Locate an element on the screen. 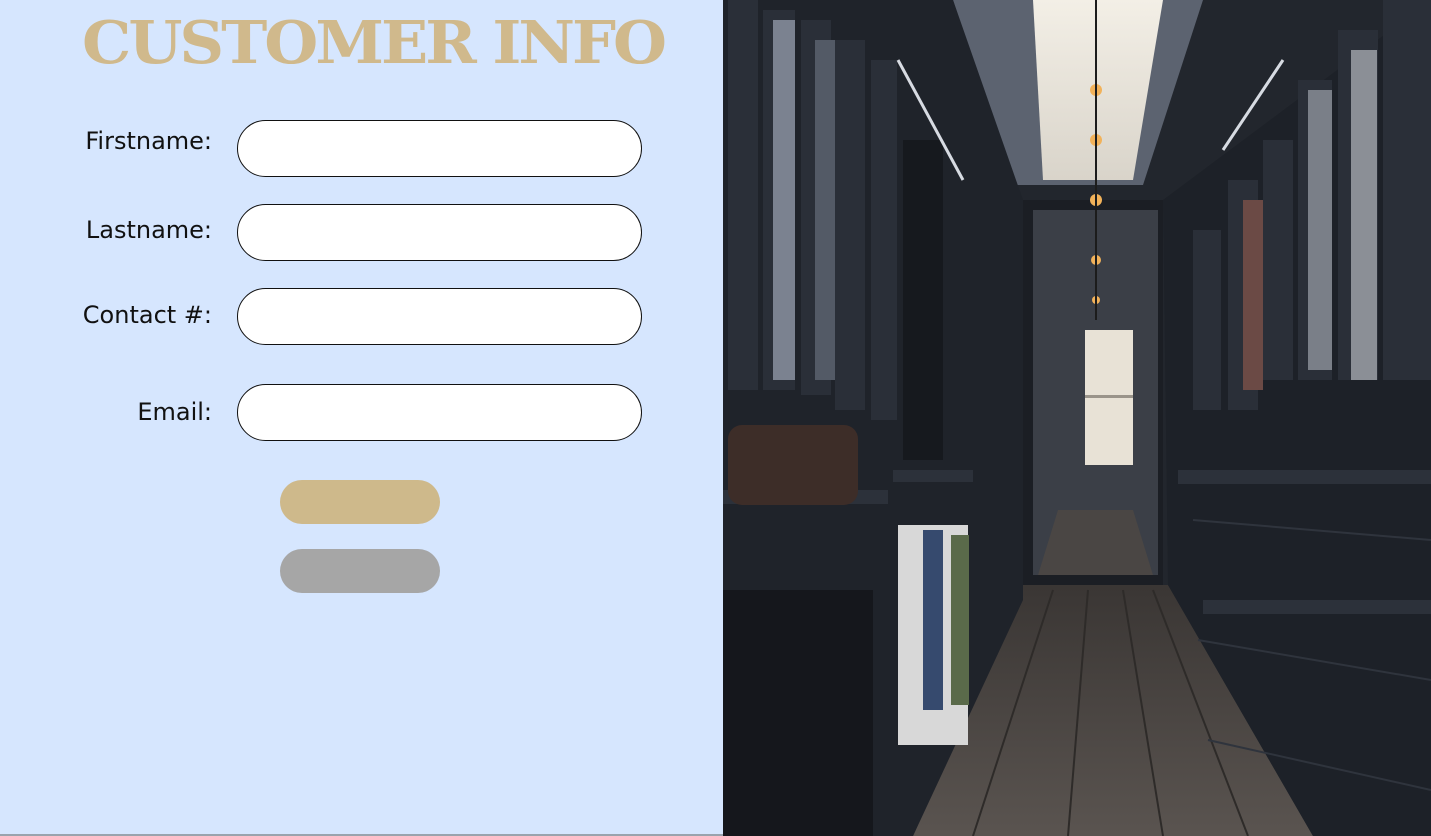 The height and width of the screenshot is (836, 1431). page-title: CUSTOMER INFO is located at coordinates (374, 42).